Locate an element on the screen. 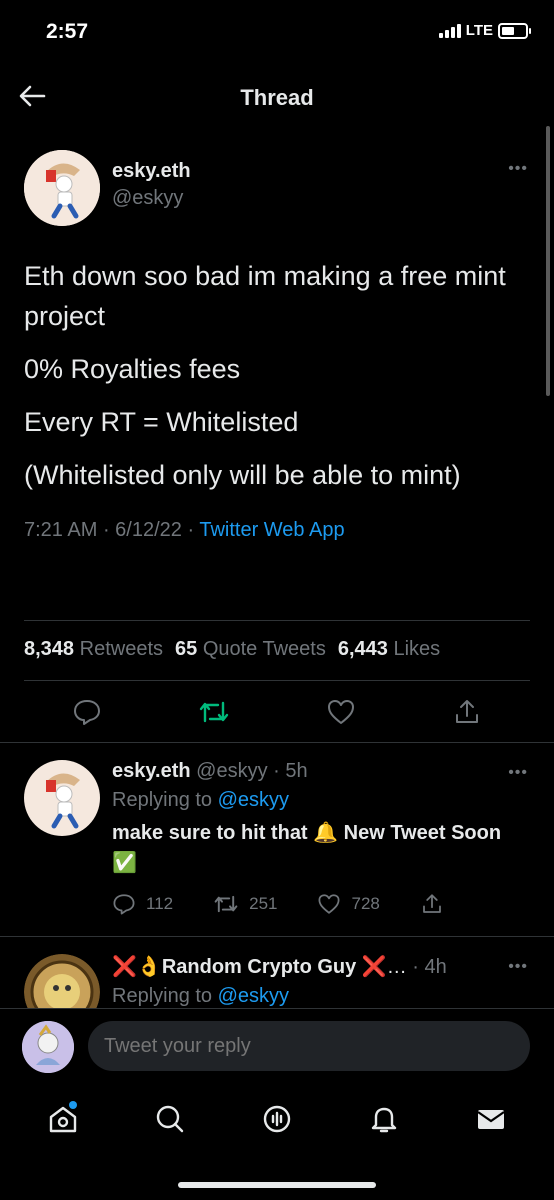  author-name: Random Crypto Guy is located at coordinates (259, 967).